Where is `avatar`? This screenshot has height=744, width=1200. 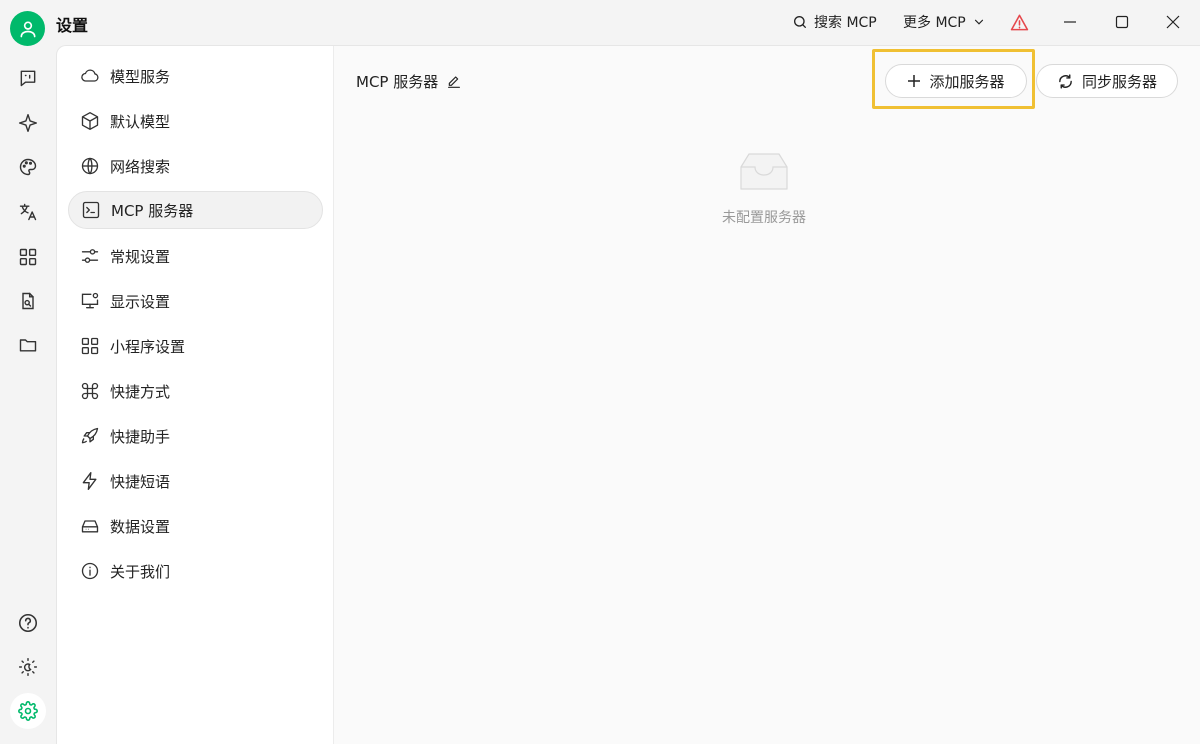 avatar is located at coordinates (27, 28).